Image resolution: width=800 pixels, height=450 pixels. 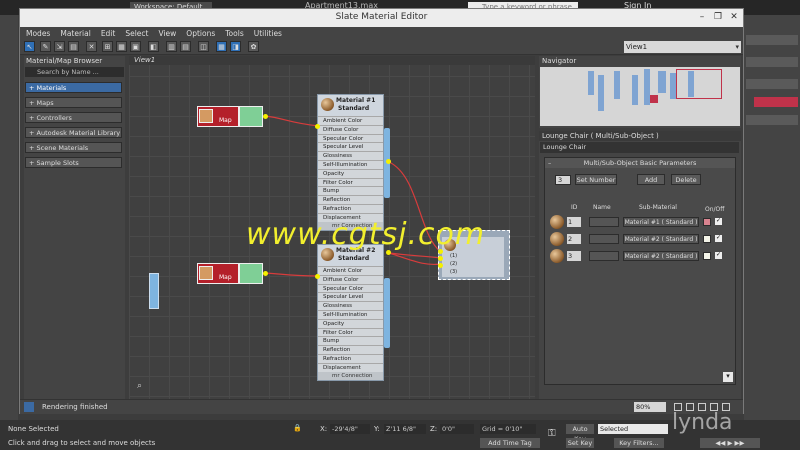 I want to click on browser-item-scene-materials: + Scene Materials, so click(x=73, y=147).